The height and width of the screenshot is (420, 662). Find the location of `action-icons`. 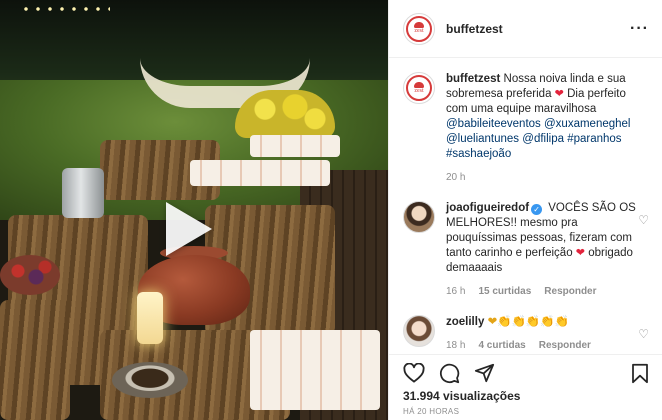

action-icons is located at coordinates (526, 373).